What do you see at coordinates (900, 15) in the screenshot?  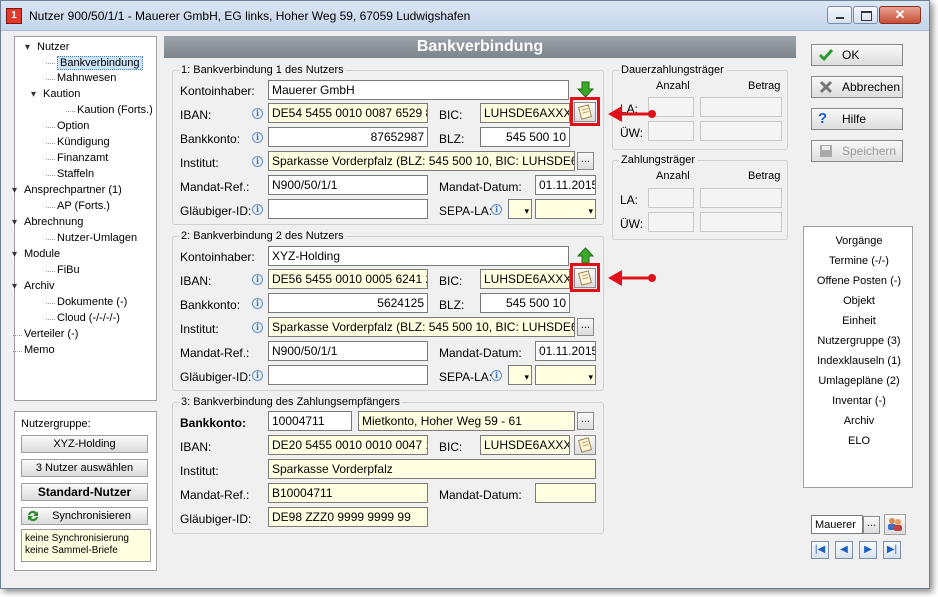 I see `close-button: ✕` at bounding box center [900, 15].